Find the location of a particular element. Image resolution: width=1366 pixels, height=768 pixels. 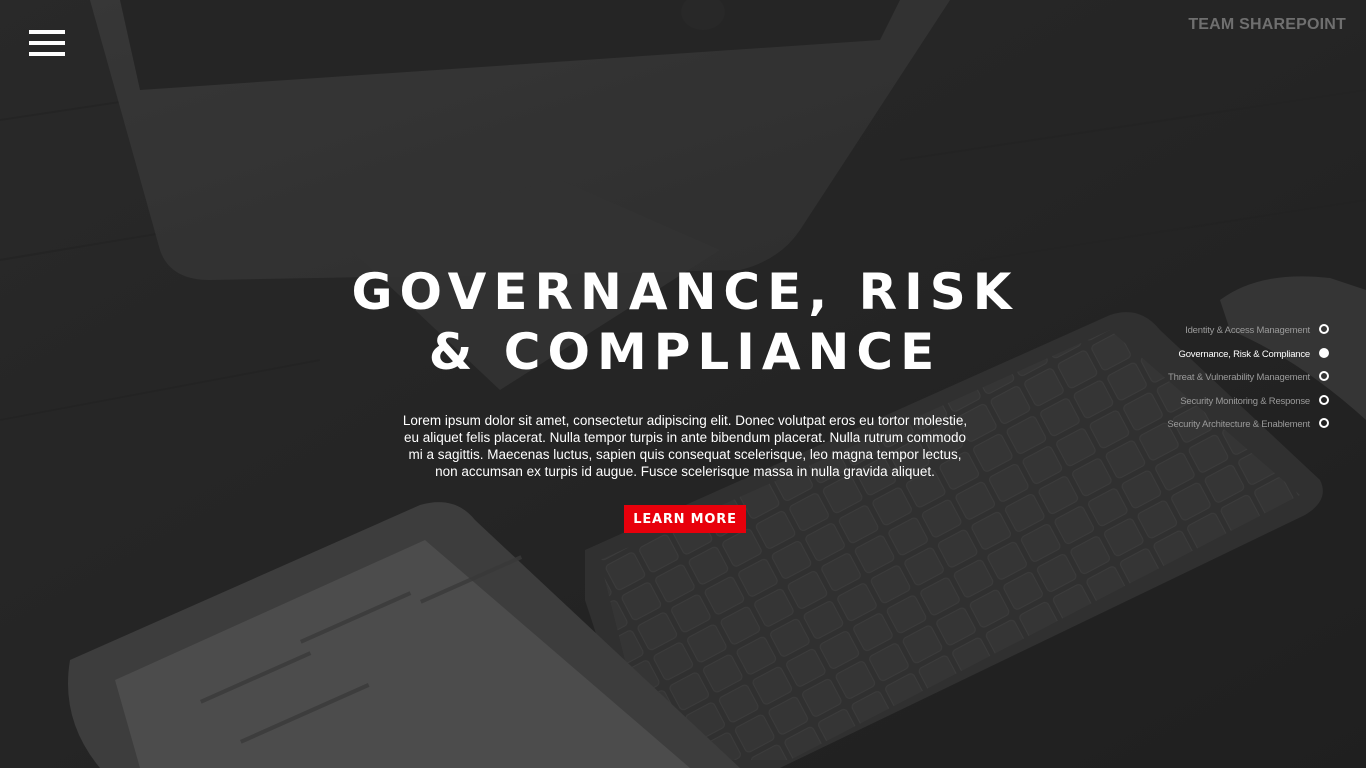

hero-title-line-1: GOVERNANCE, RISK is located at coordinates (685, 292).